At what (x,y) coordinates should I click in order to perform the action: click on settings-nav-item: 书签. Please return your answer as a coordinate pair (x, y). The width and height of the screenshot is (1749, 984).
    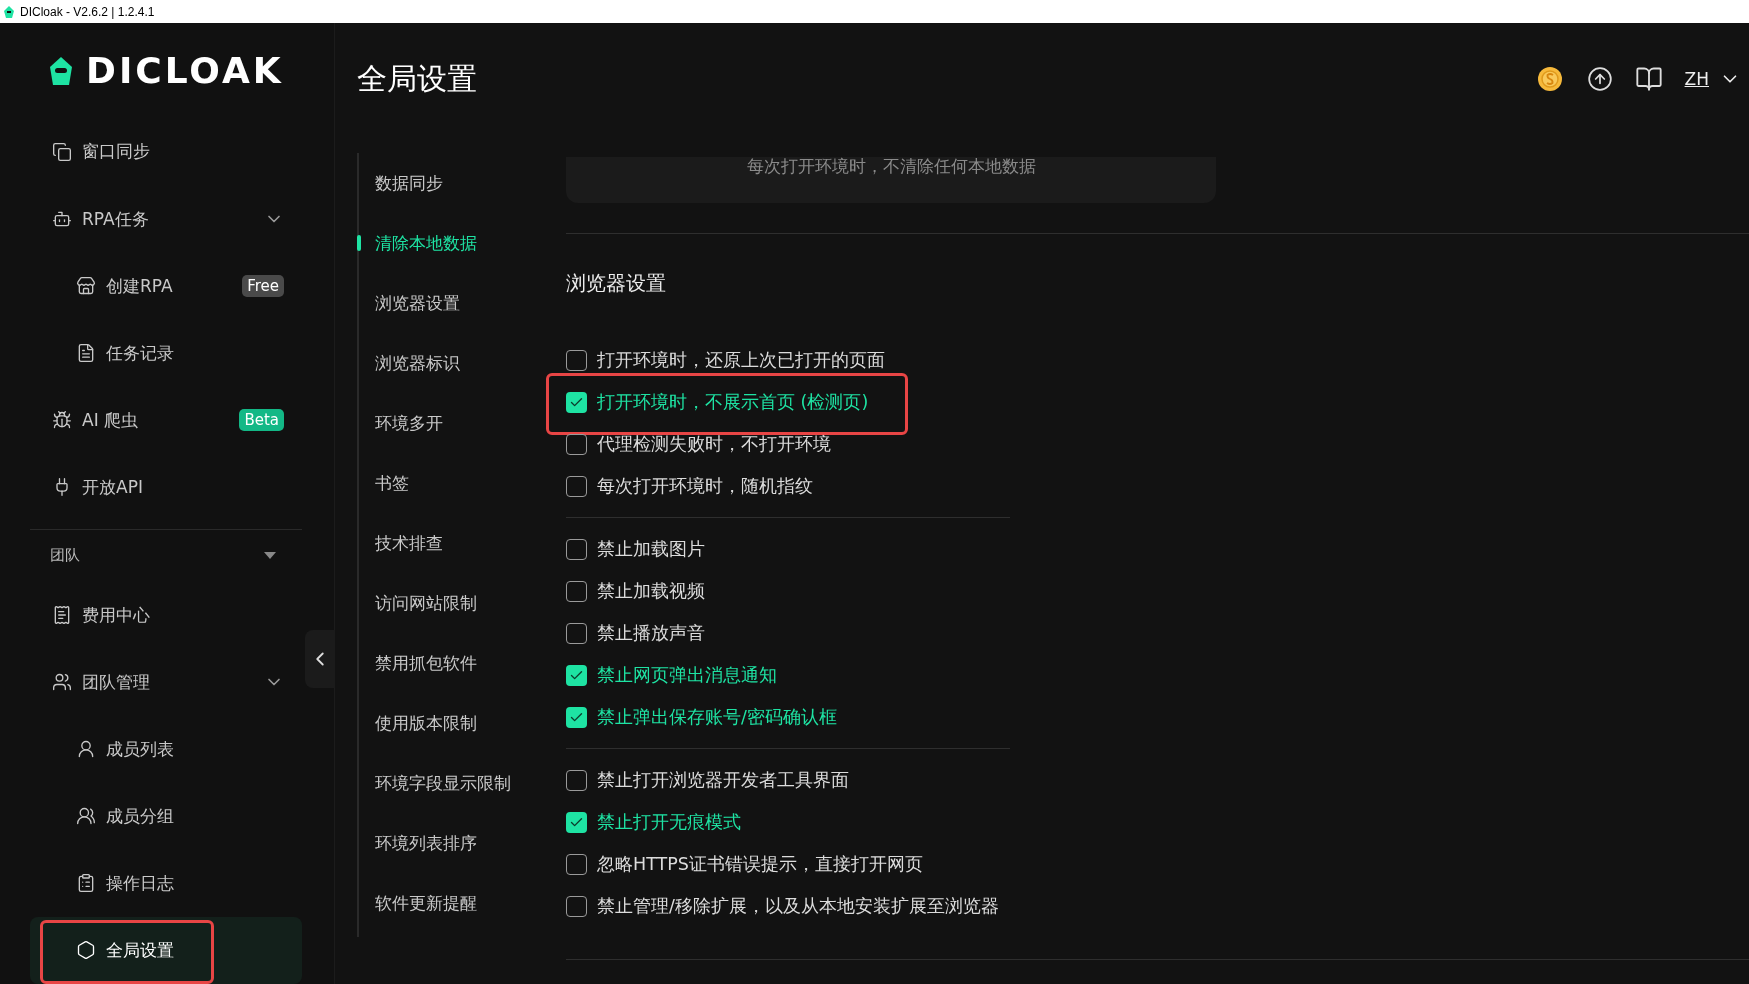
    Looking at the image, I should click on (462, 483).